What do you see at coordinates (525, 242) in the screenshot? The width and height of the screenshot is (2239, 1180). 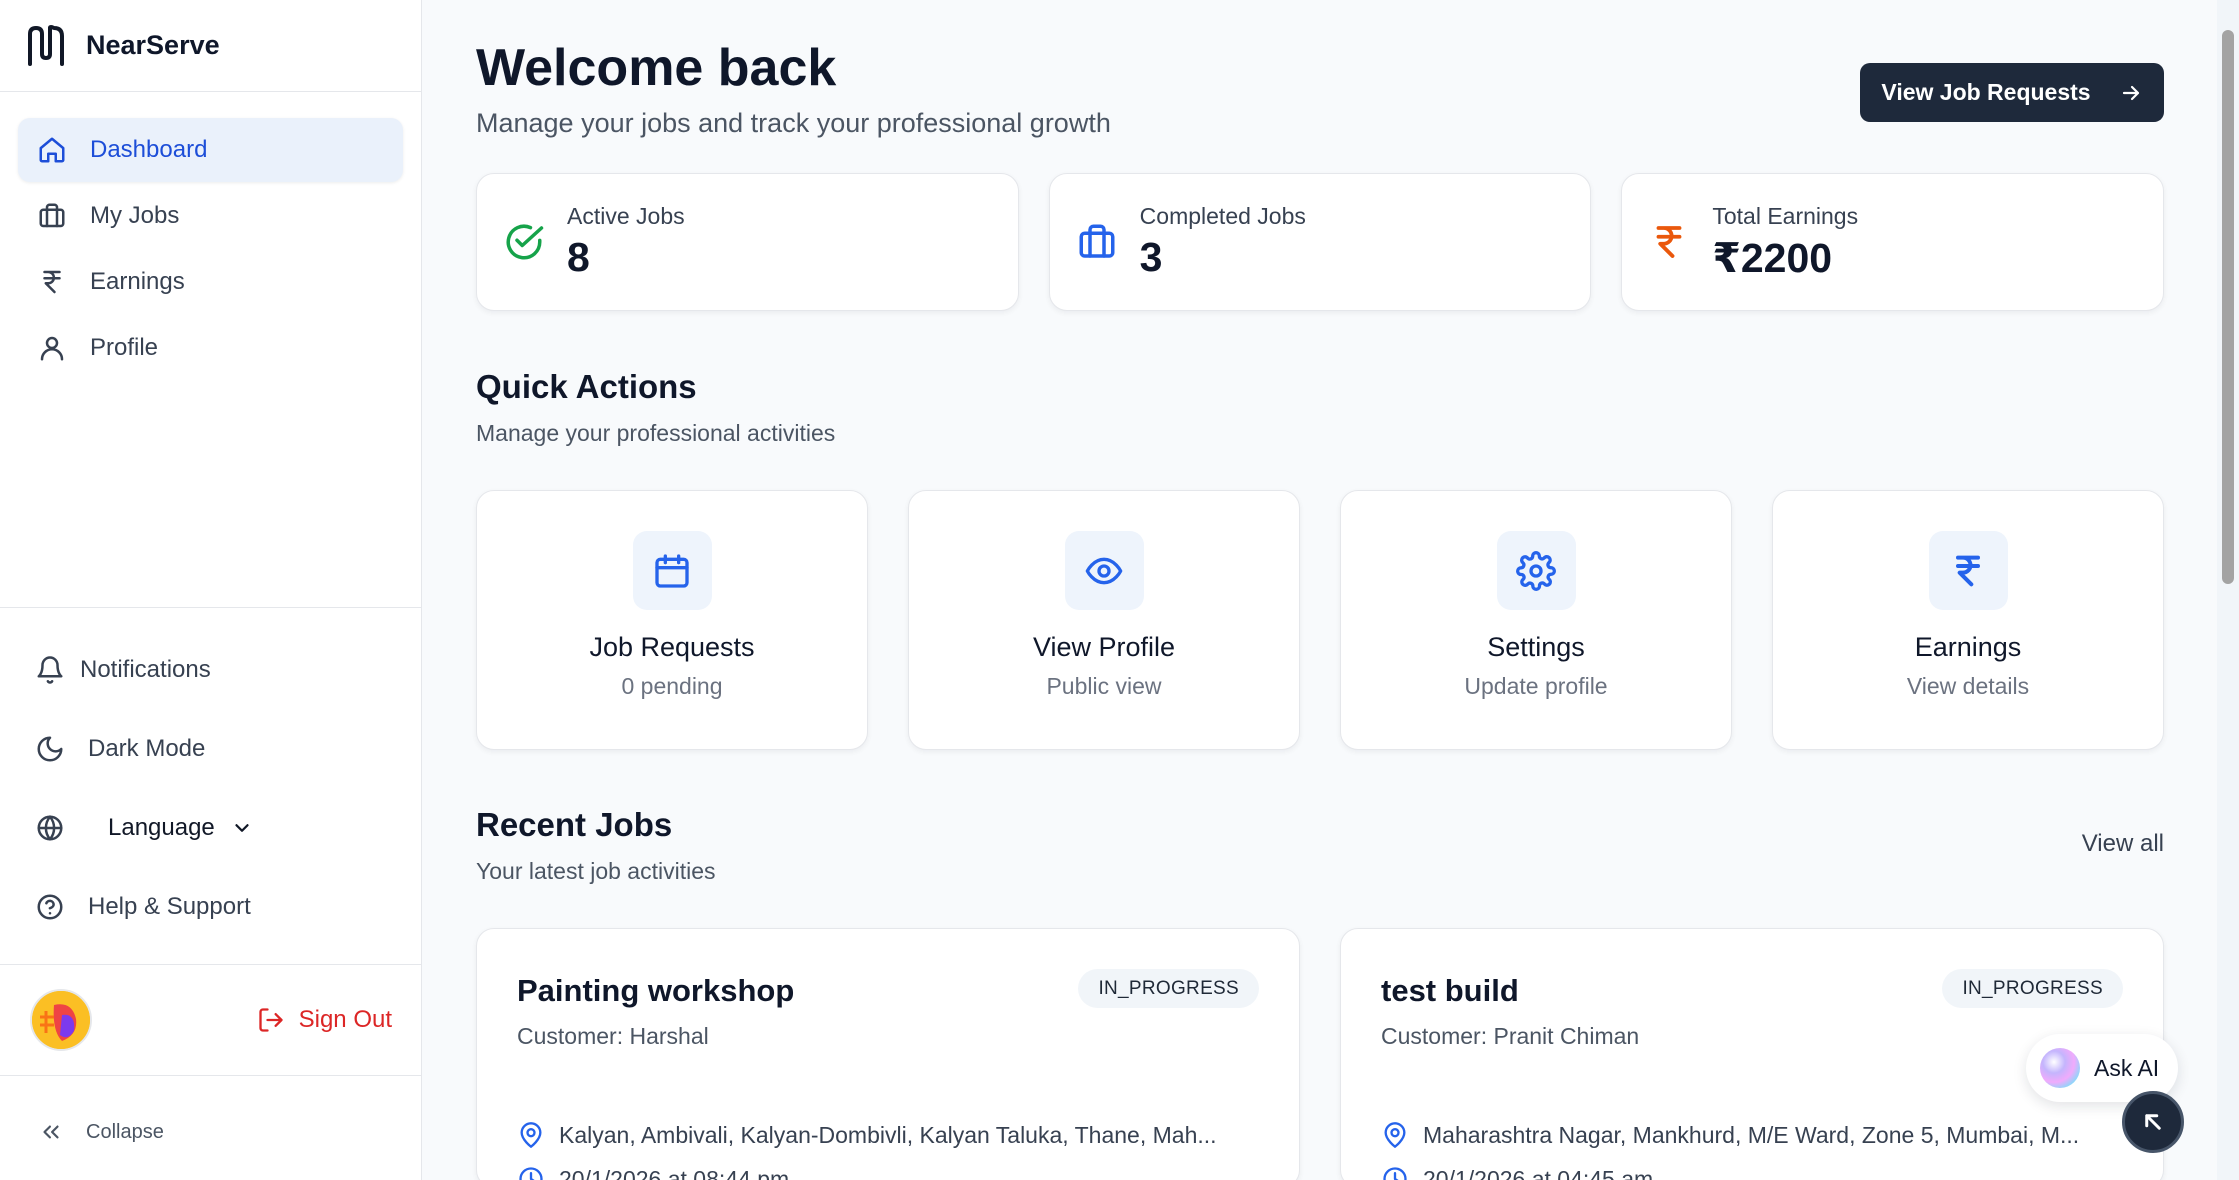 I see `check-circle-icon` at bounding box center [525, 242].